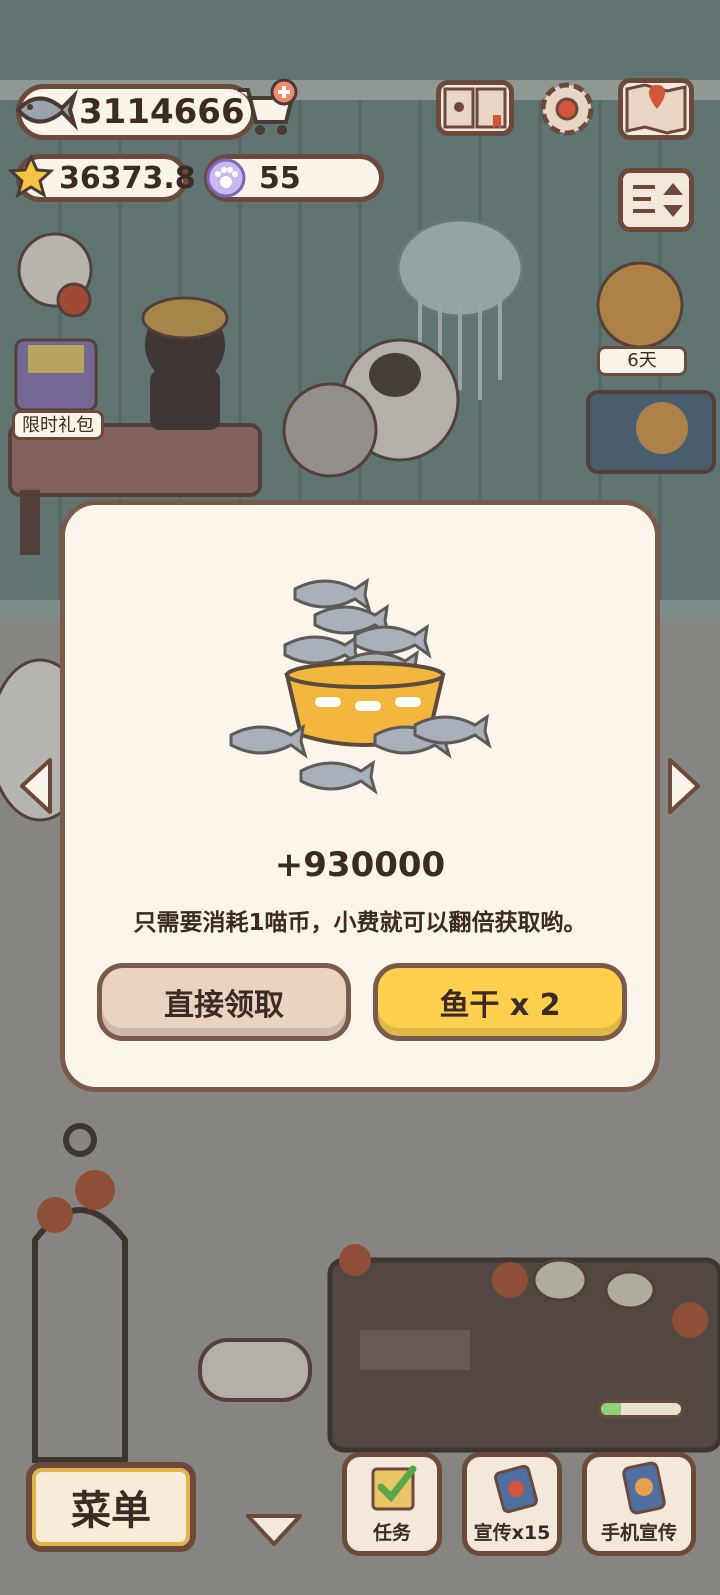 The height and width of the screenshot is (1595, 720). Describe the element at coordinates (280, 178) in the screenshot. I see `paw-coin-count-value: 55` at that location.